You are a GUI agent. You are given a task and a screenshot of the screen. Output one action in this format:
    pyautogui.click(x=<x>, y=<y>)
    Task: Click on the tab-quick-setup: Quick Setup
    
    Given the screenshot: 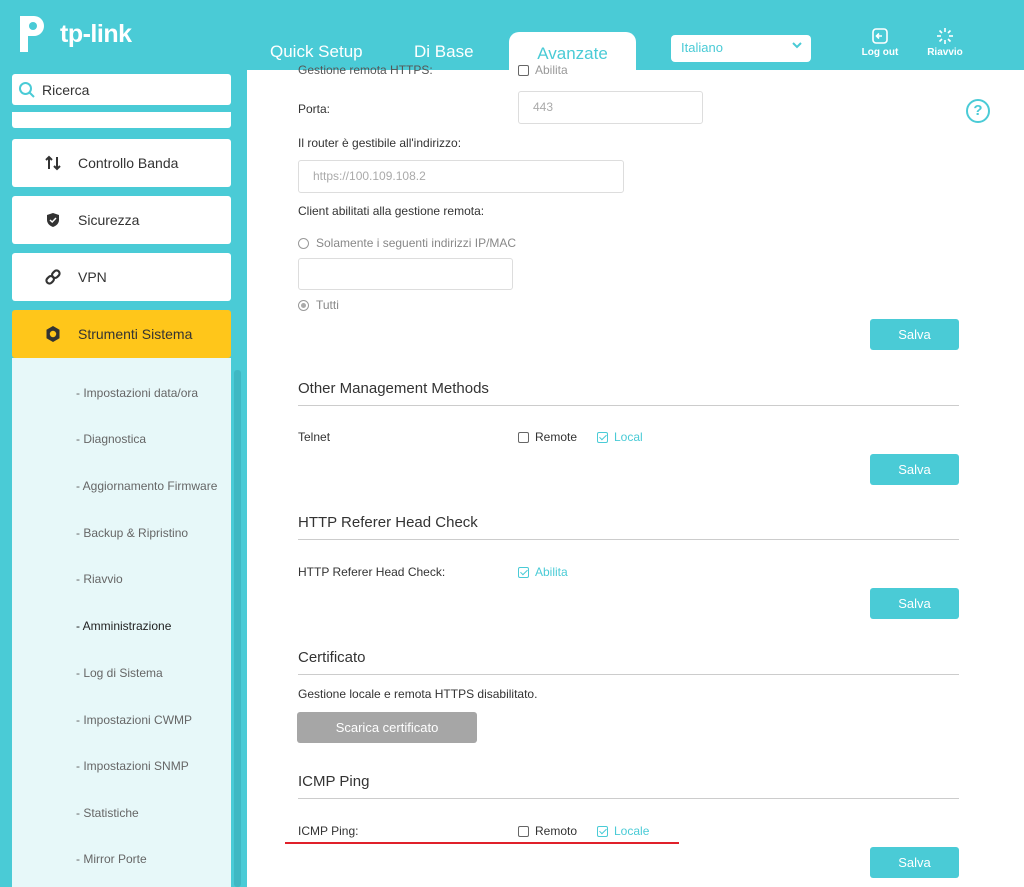 What is the action you would take?
    pyautogui.click(x=316, y=52)
    